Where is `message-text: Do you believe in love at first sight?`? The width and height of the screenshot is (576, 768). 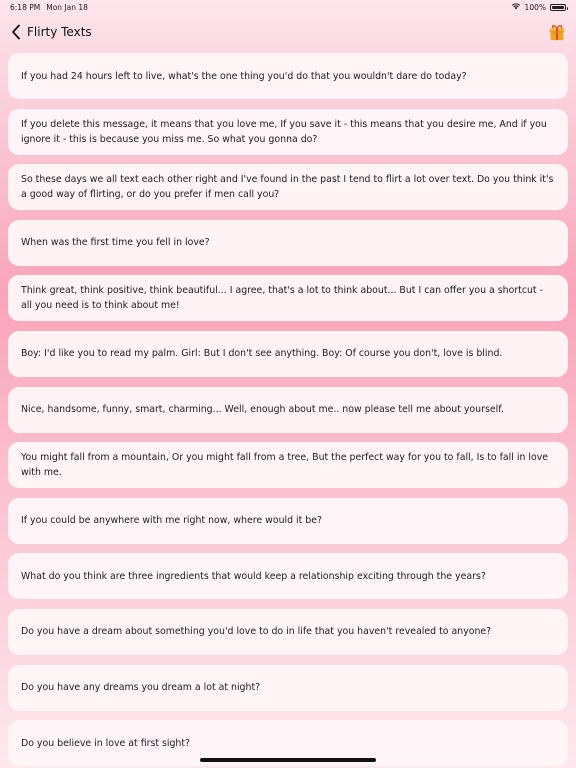
message-text: Do you believe in love at first sight? is located at coordinates (106, 743).